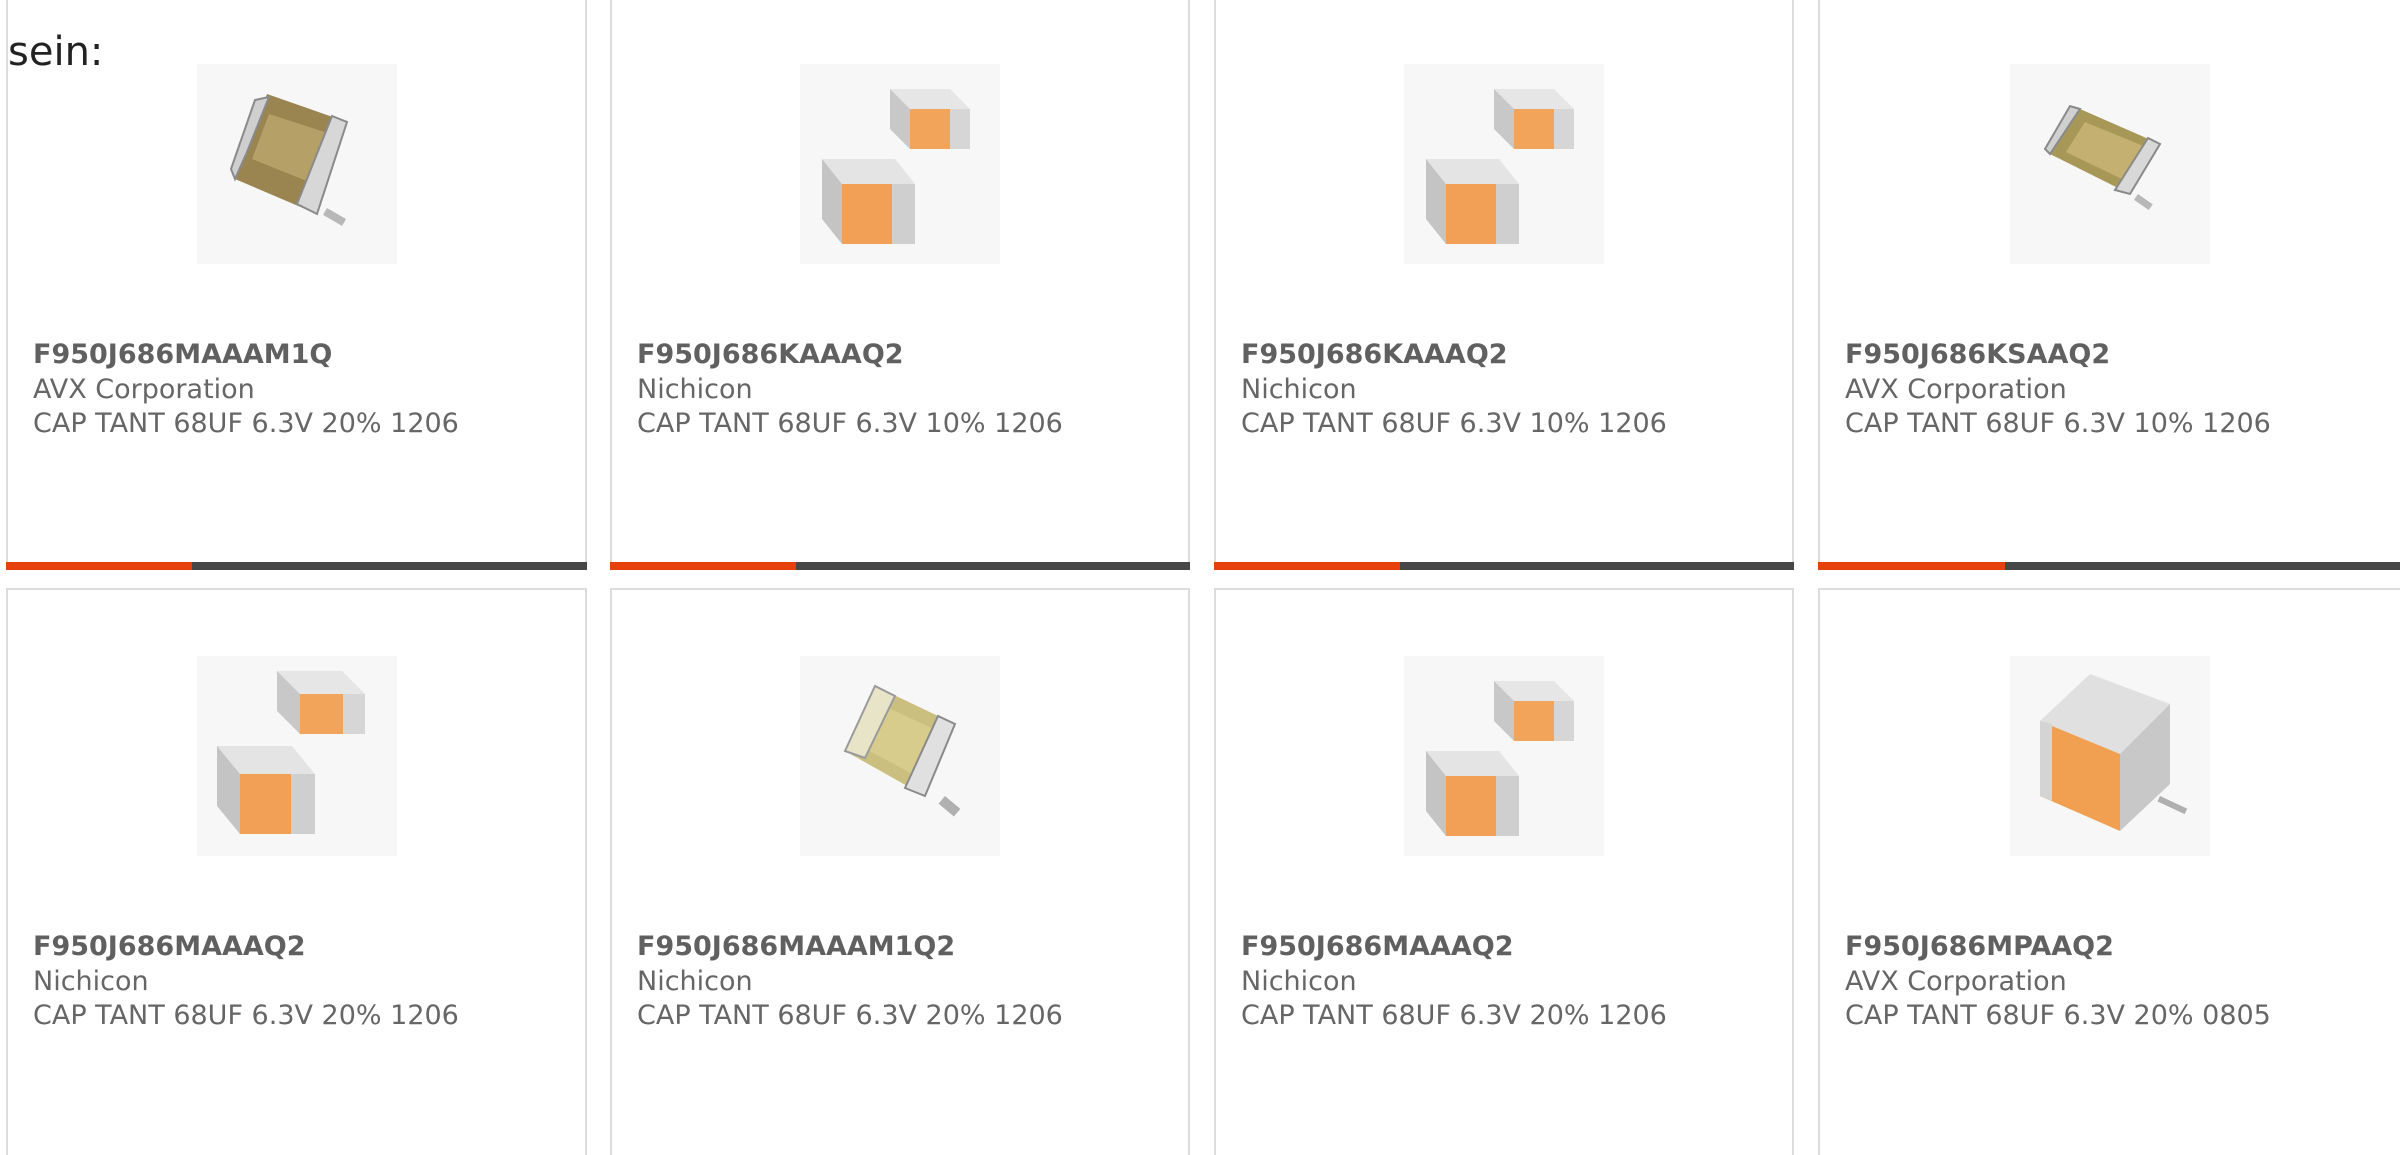 This screenshot has width=2400, height=1155. I want to click on tantalum-capacitor-orange-icon, so click(2110, 756).